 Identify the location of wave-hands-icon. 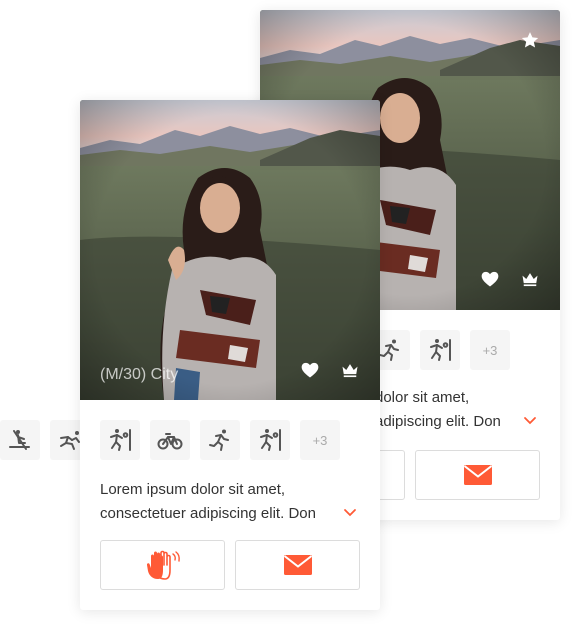
(163, 565).